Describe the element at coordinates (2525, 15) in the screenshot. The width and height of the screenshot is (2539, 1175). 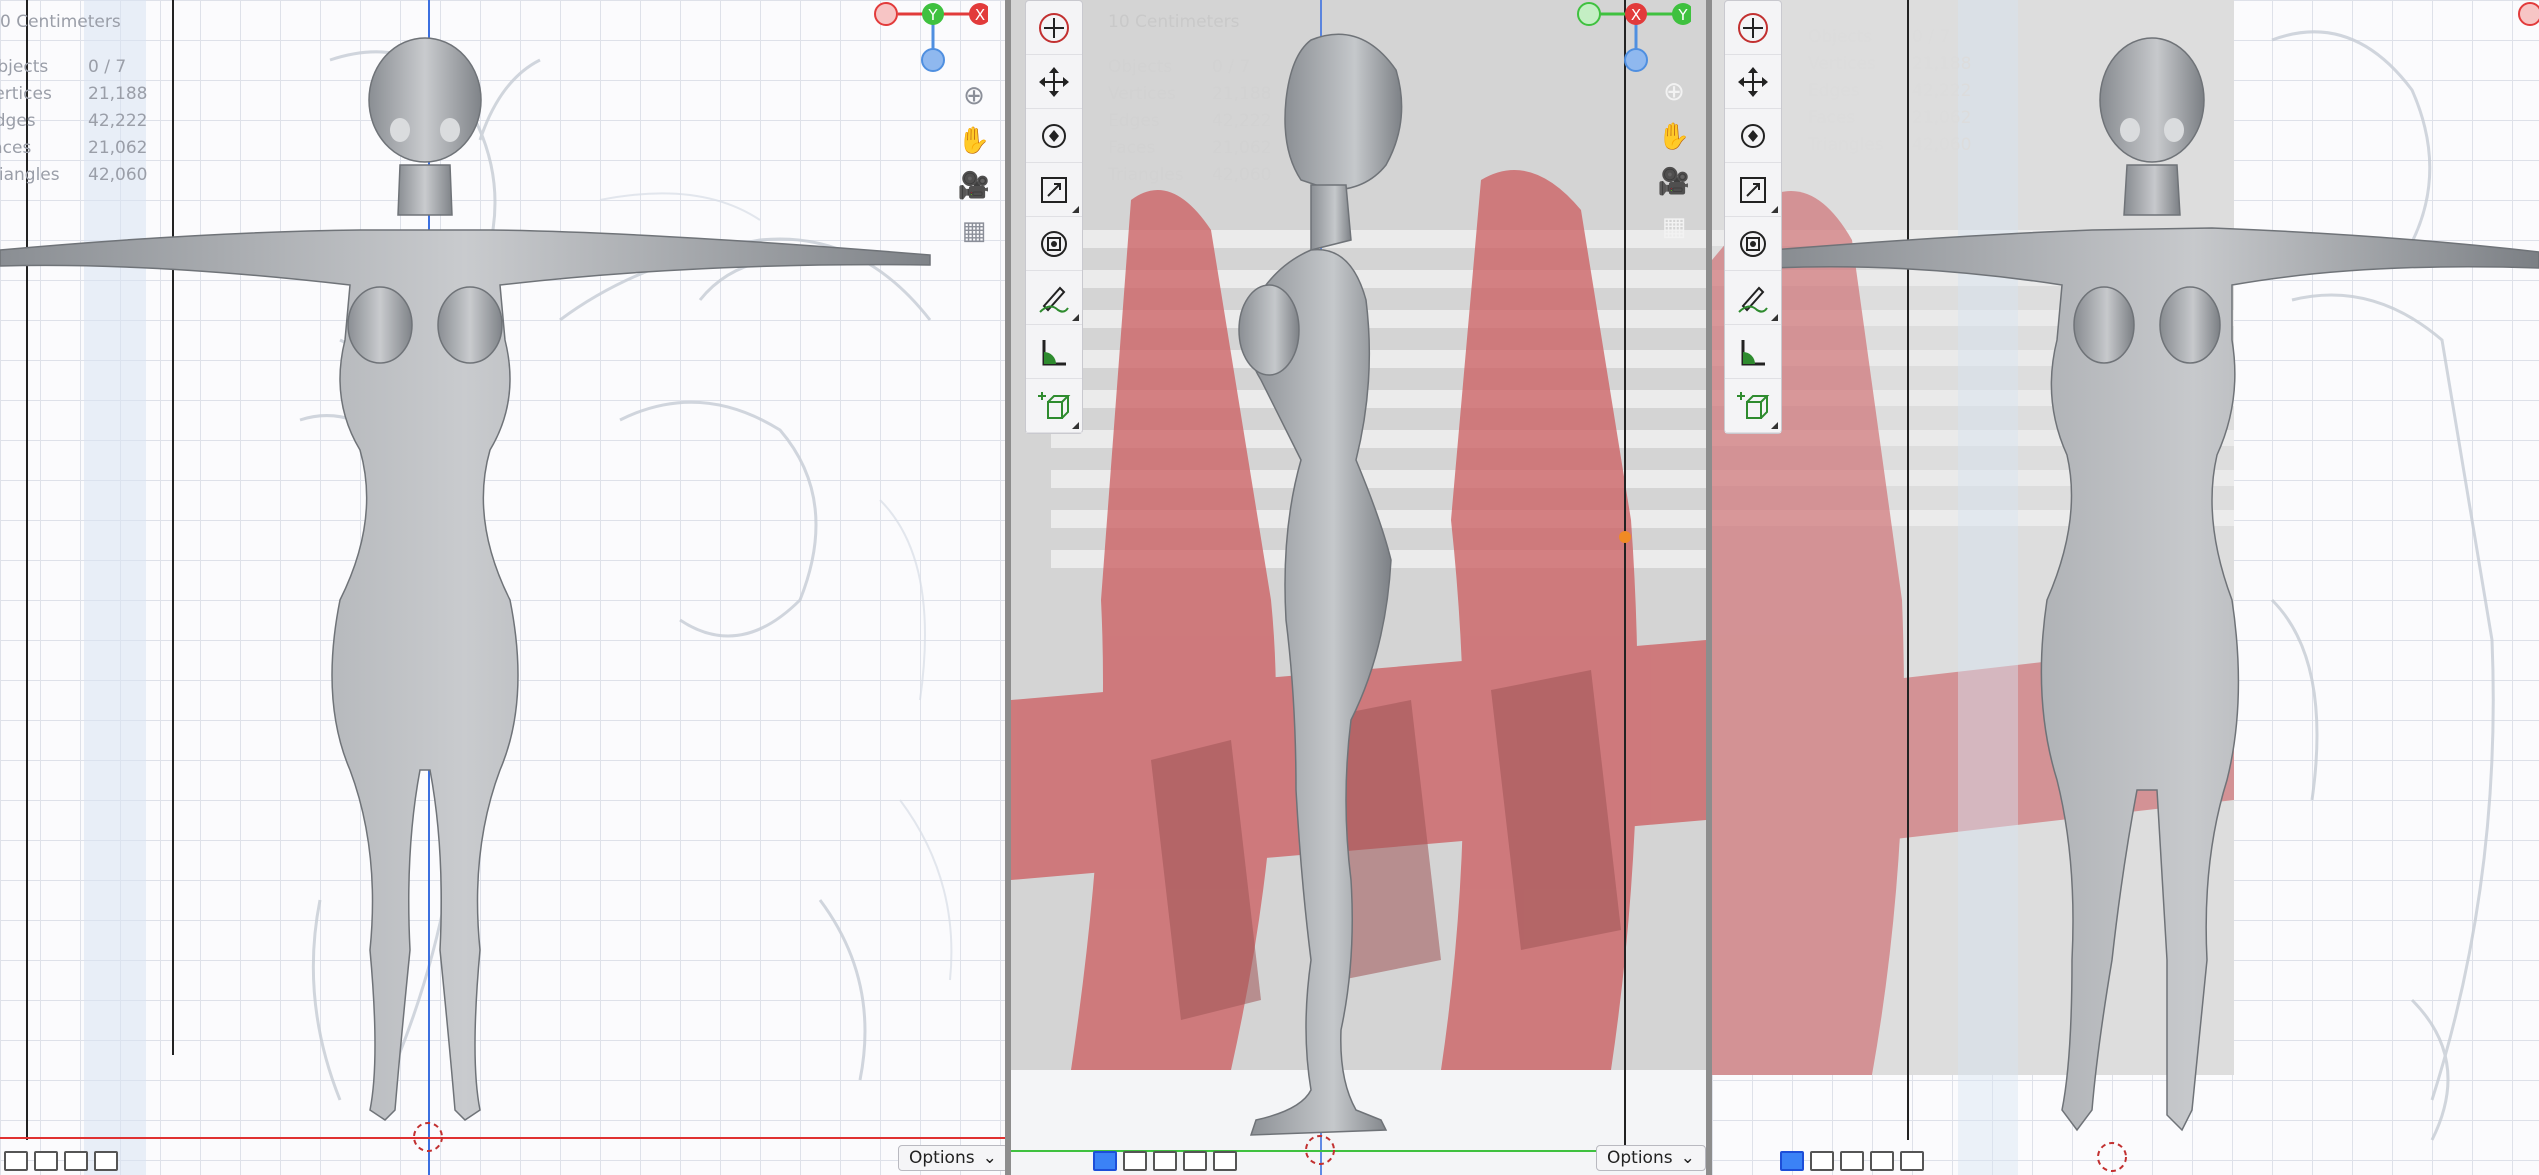
I see `axis-gizmo-partial` at that location.